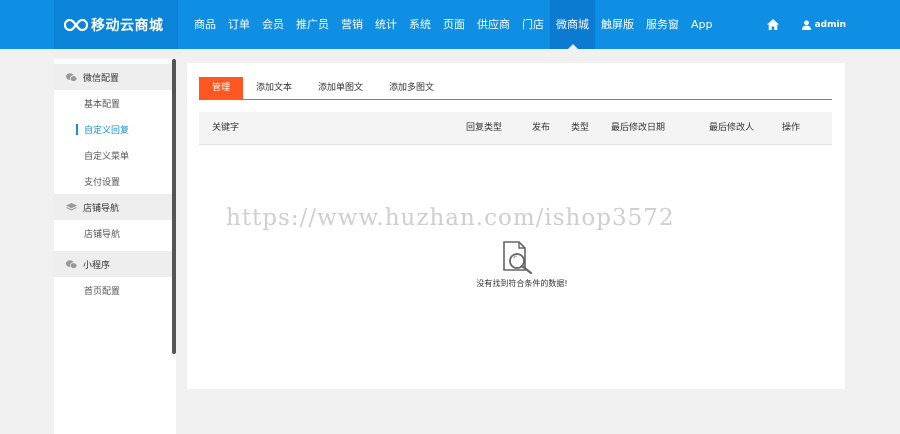 The image size is (900, 434). Describe the element at coordinates (273, 24) in the screenshot. I see `nav-item-members: 会员` at that location.